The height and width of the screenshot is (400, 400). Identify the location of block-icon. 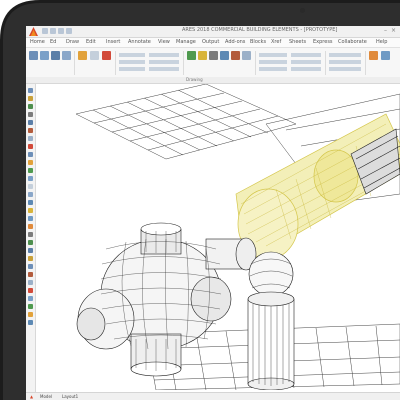
(30, 170).